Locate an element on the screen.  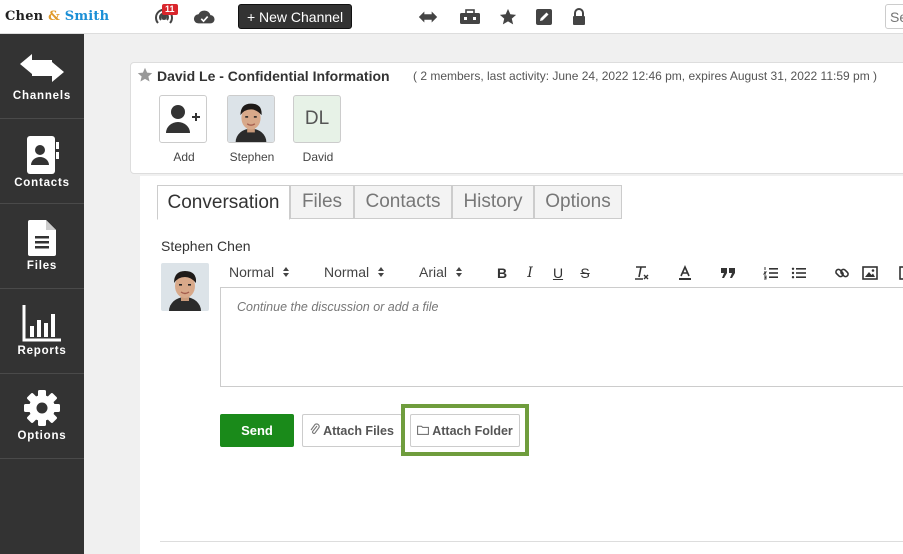
member-label-add: Add is located at coordinates (184, 157).